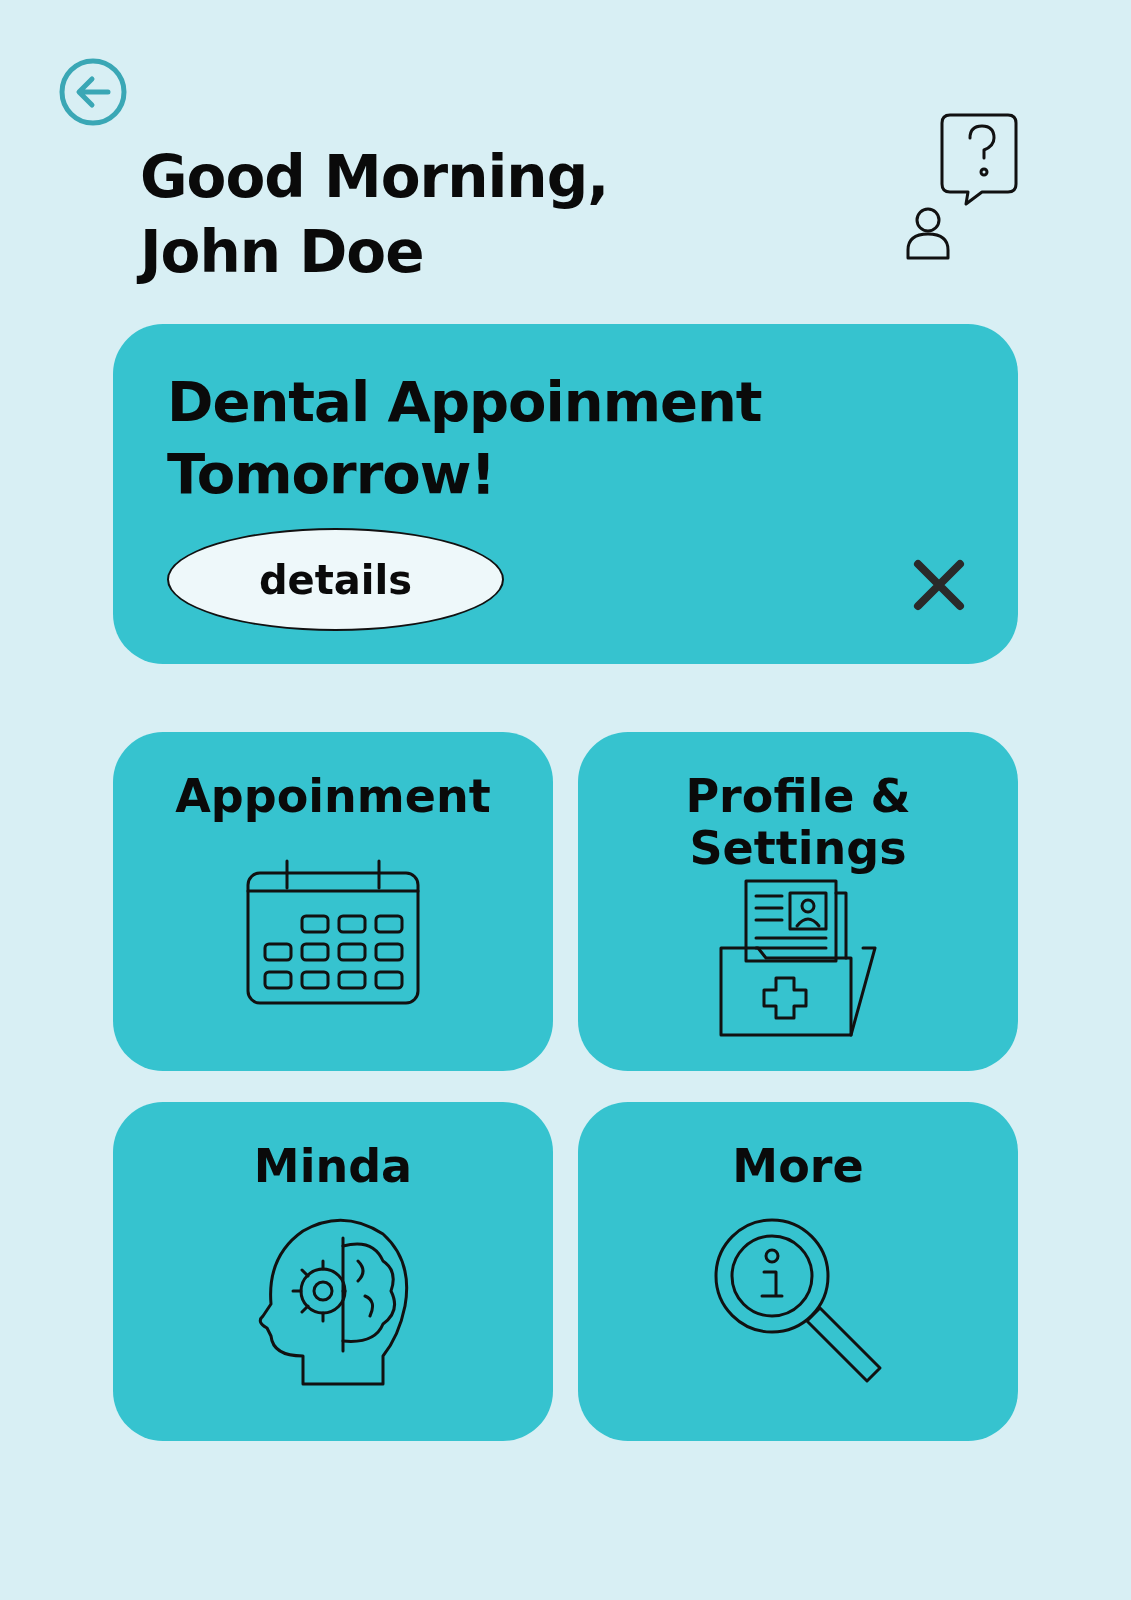  I want to click on help-chat-icon, so click(962, 187).